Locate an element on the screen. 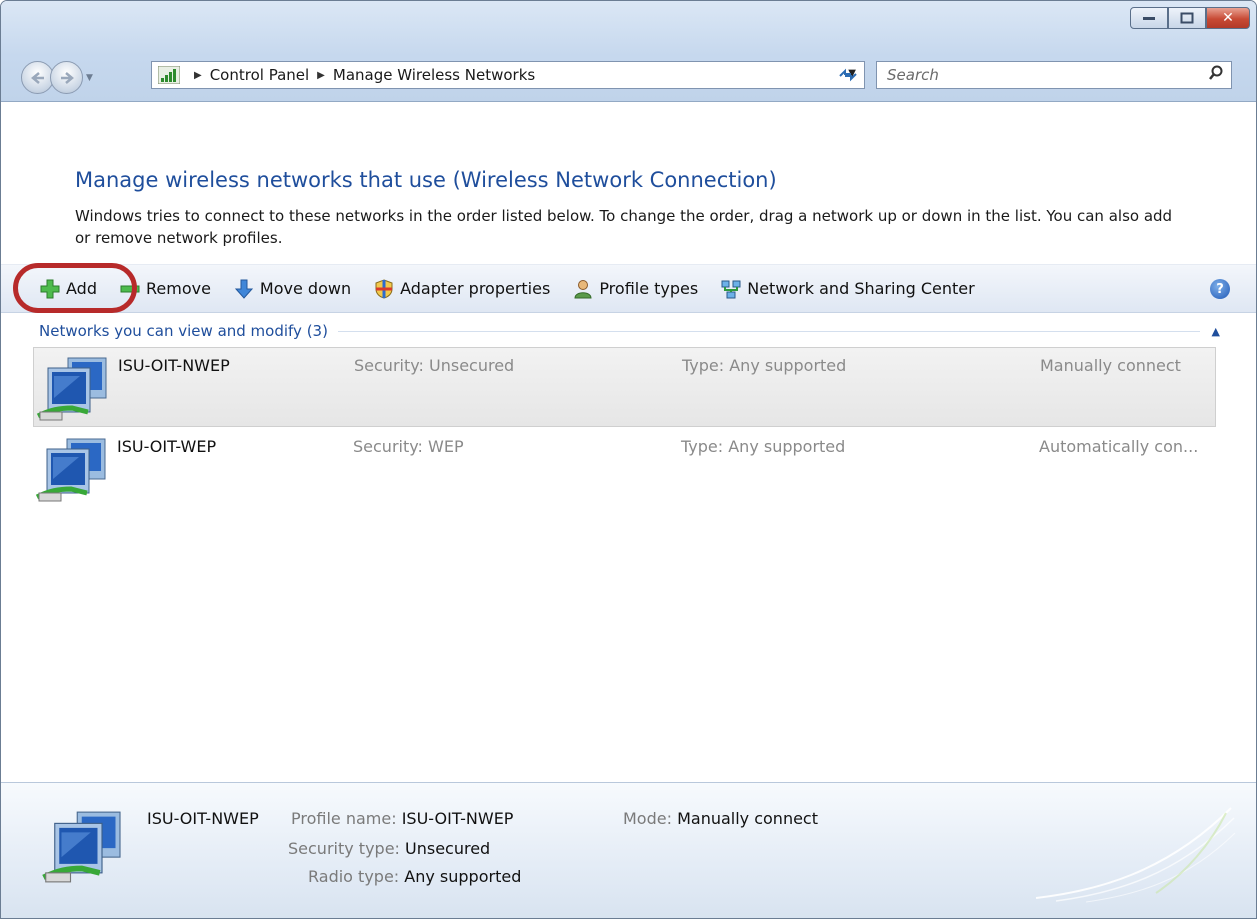 The image size is (1257, 919). recent-pages-dropdown: ▼ is located at coordinates (89, 78).